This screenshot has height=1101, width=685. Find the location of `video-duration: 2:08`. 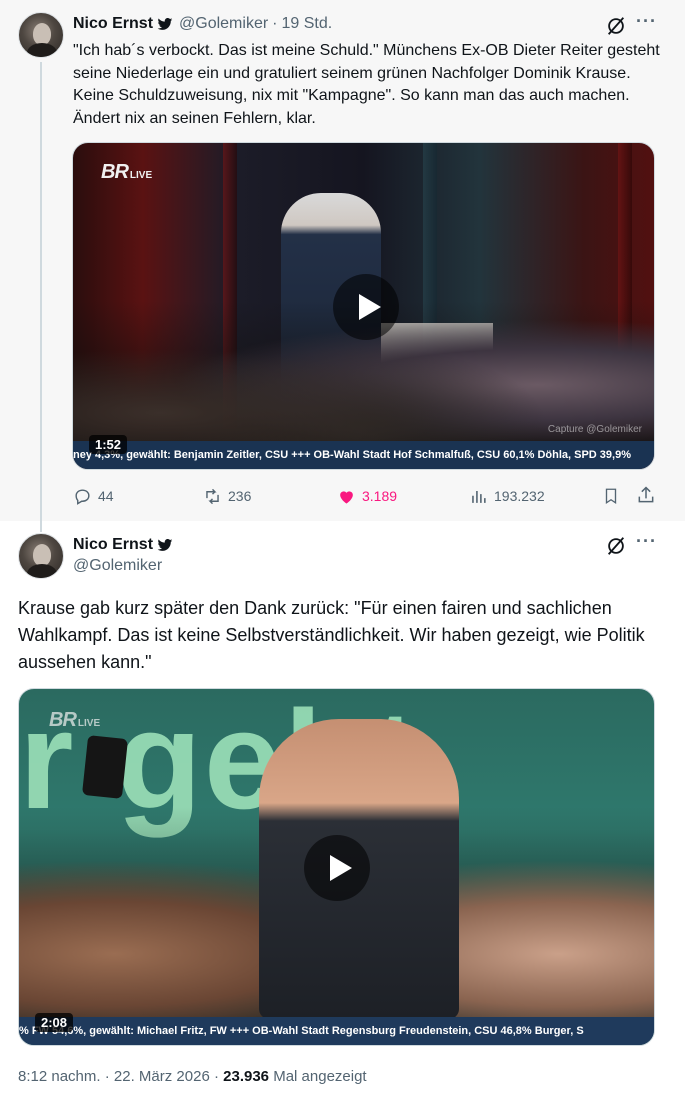

video-duration: 2:08 is located at coordinates (54, 1022).